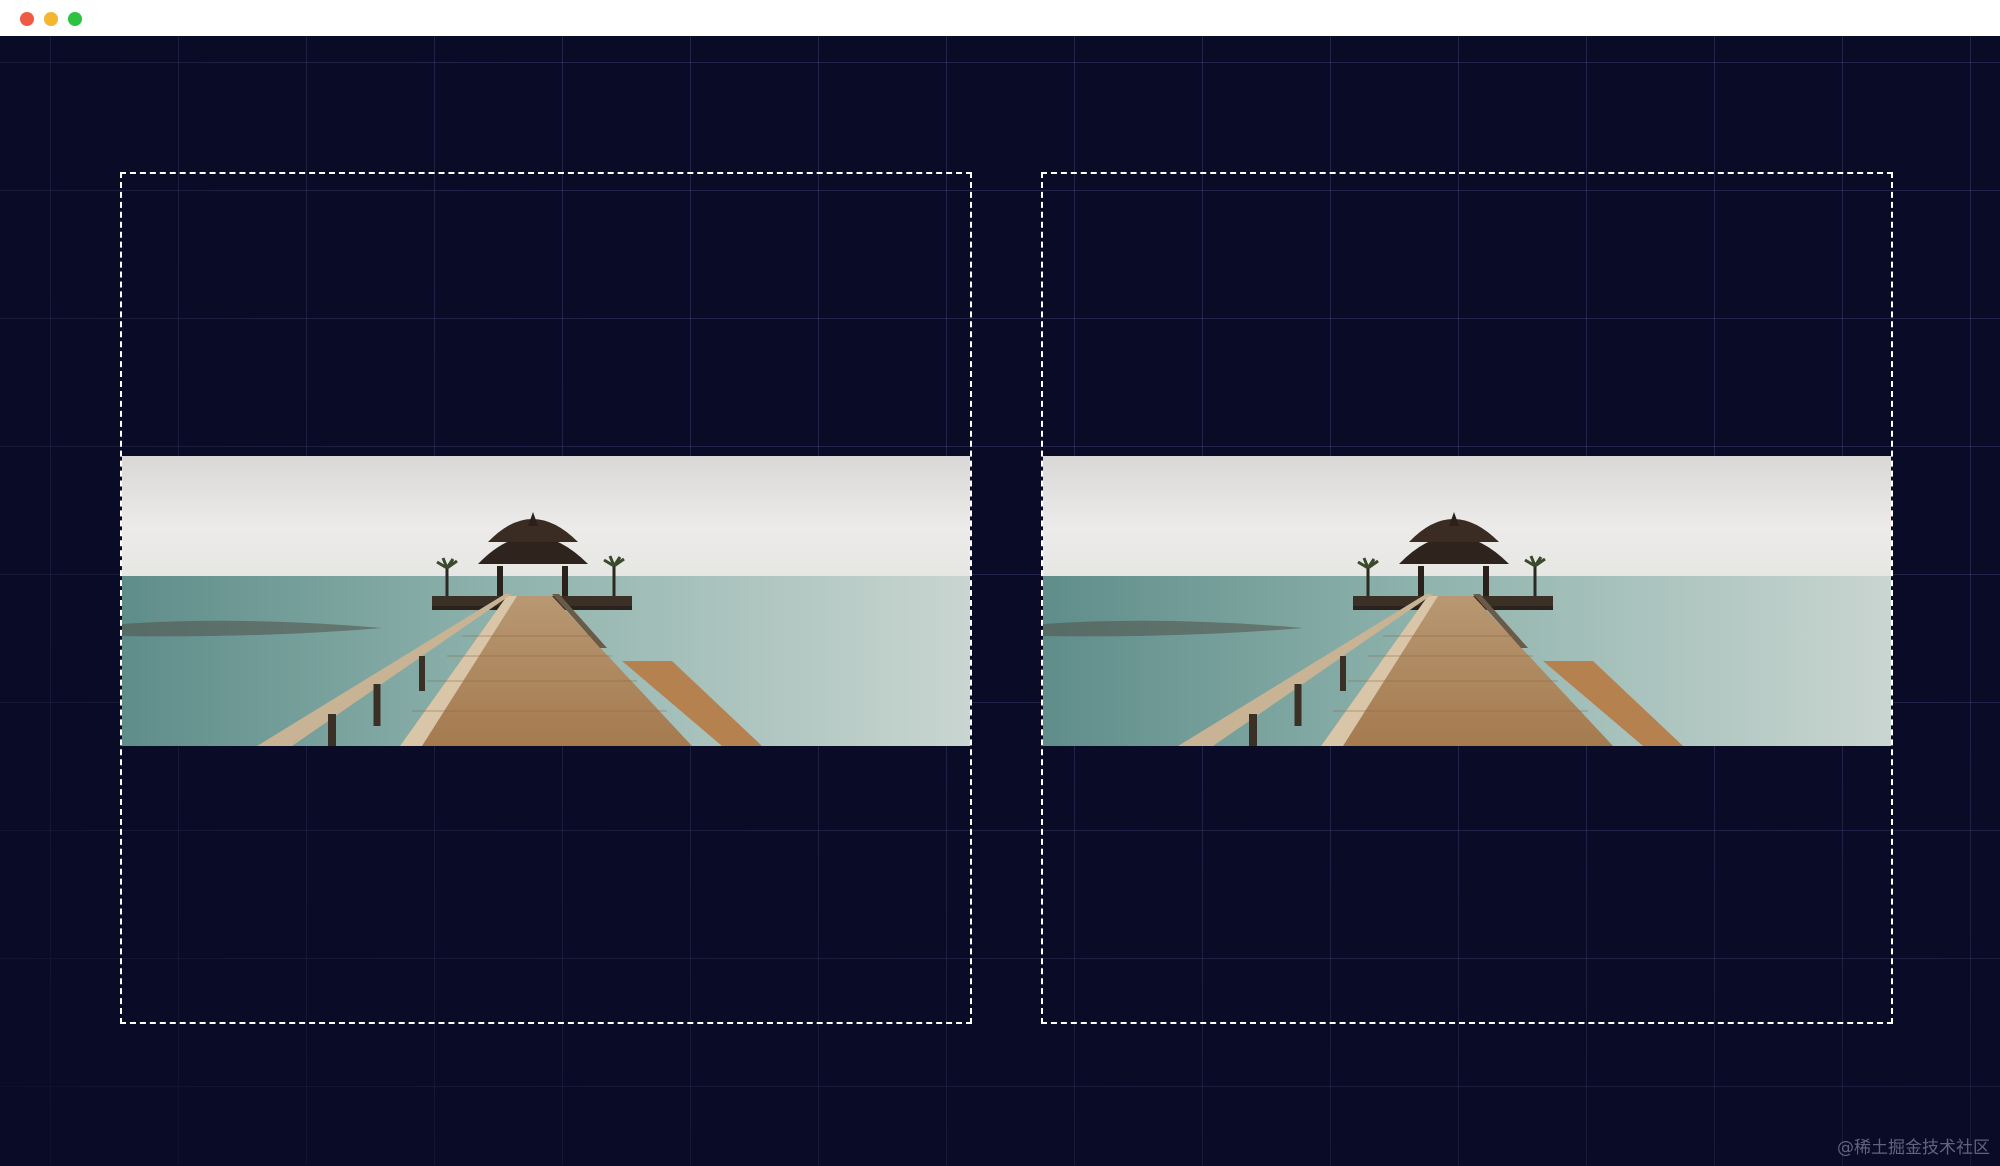  Describe the element at coordinates (75, 19) in the screenshot. I see `maximize-window-button` at that location.